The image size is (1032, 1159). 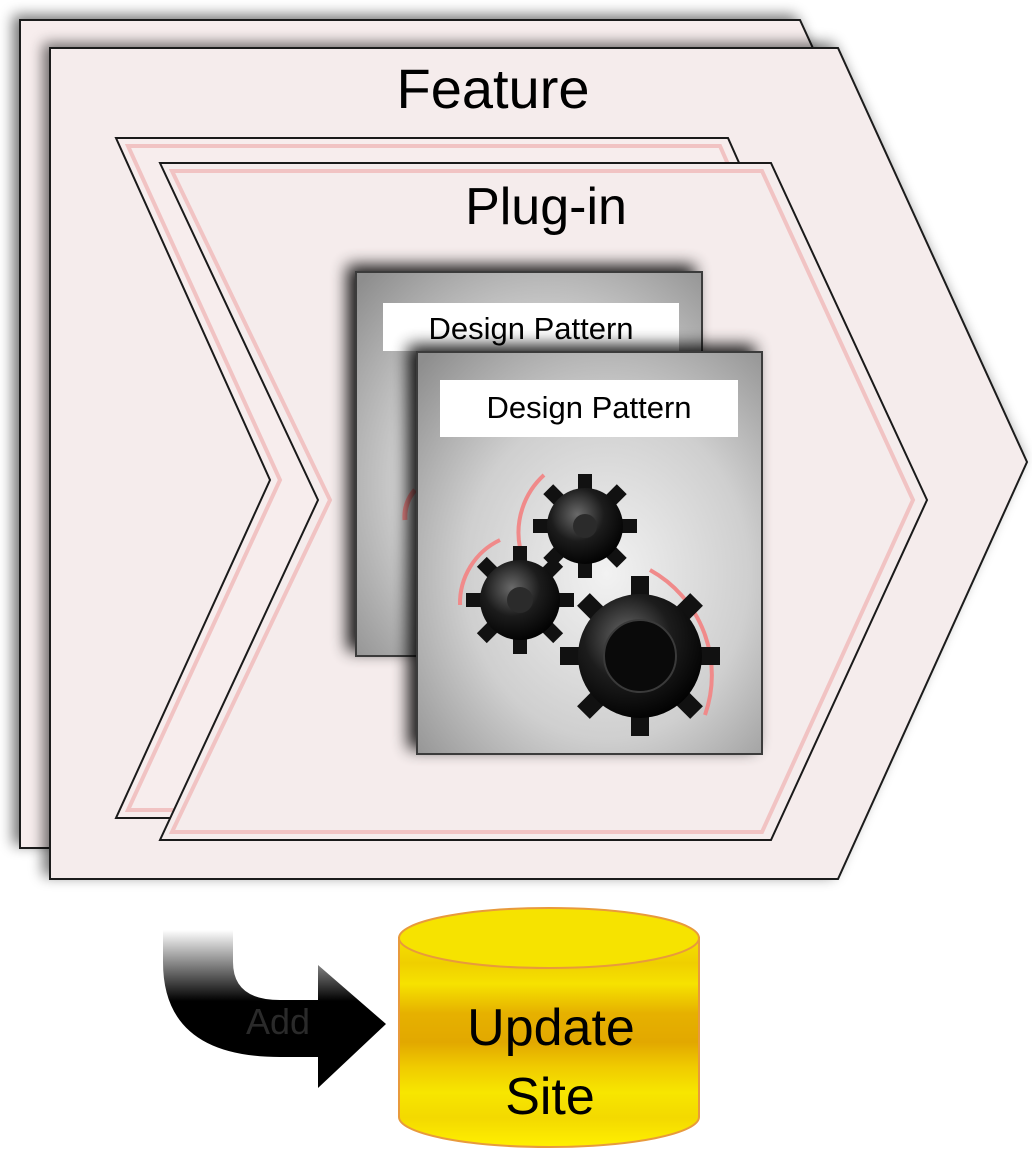 What do you see at coordinates (493, 88) in the screenshot?
I see `feature-label: Feature` at bounding box center [493, 88].